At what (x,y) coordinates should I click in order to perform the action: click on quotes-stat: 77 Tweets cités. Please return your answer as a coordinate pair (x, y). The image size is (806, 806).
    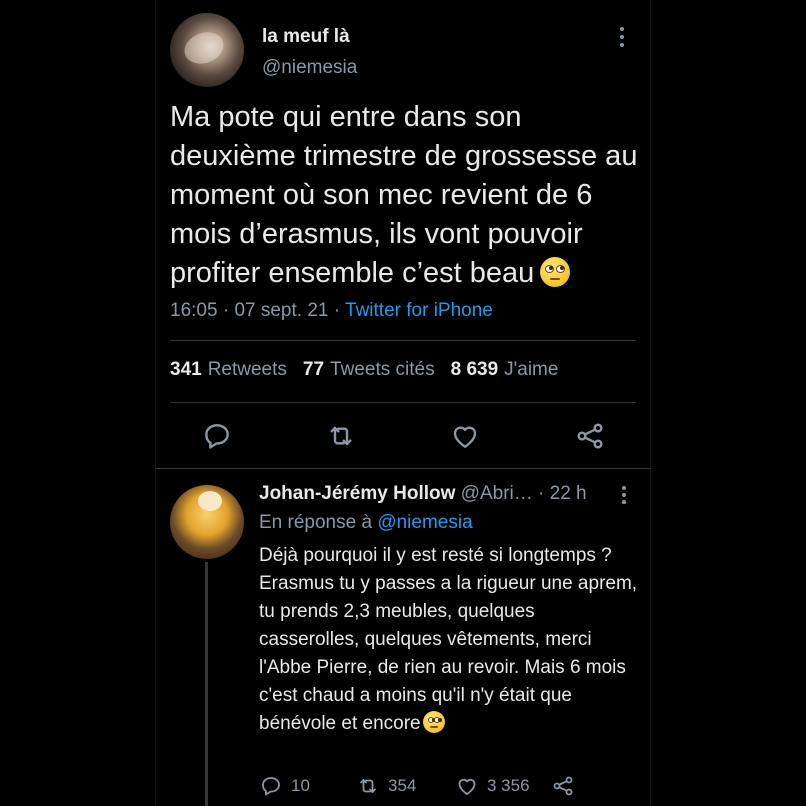
    Looking at the image, I should click on (369, 370).